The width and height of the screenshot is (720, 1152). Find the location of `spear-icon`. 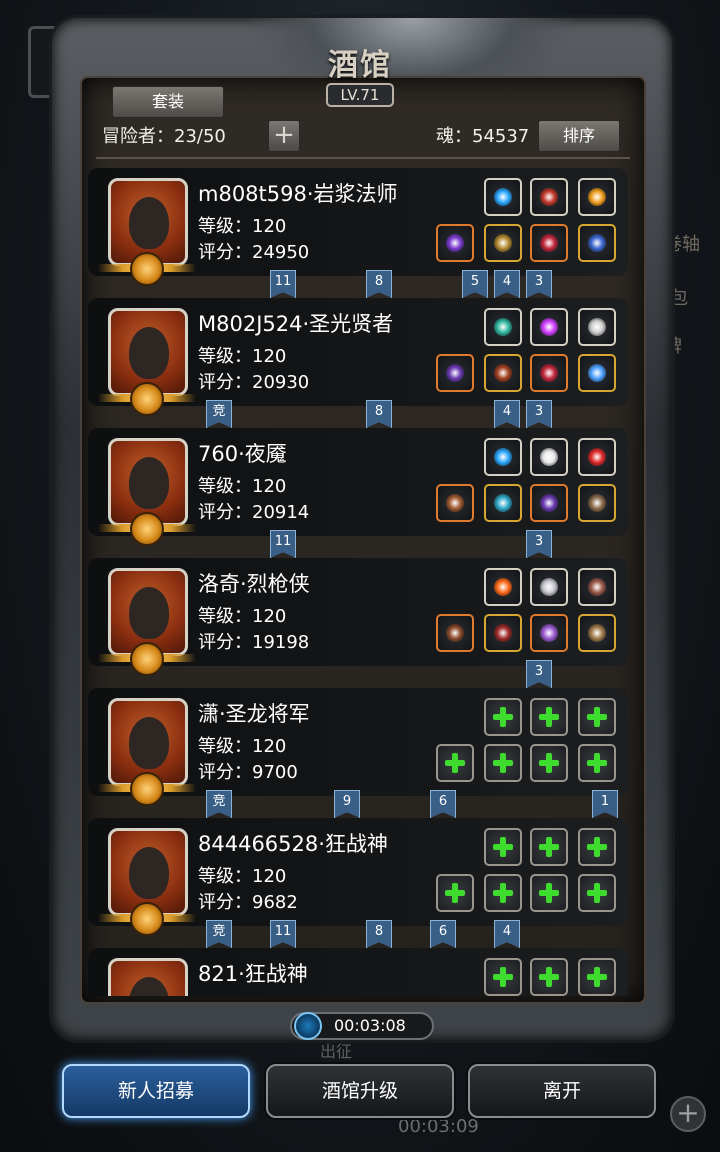

spear-icon is located at coordinates (455, 633).